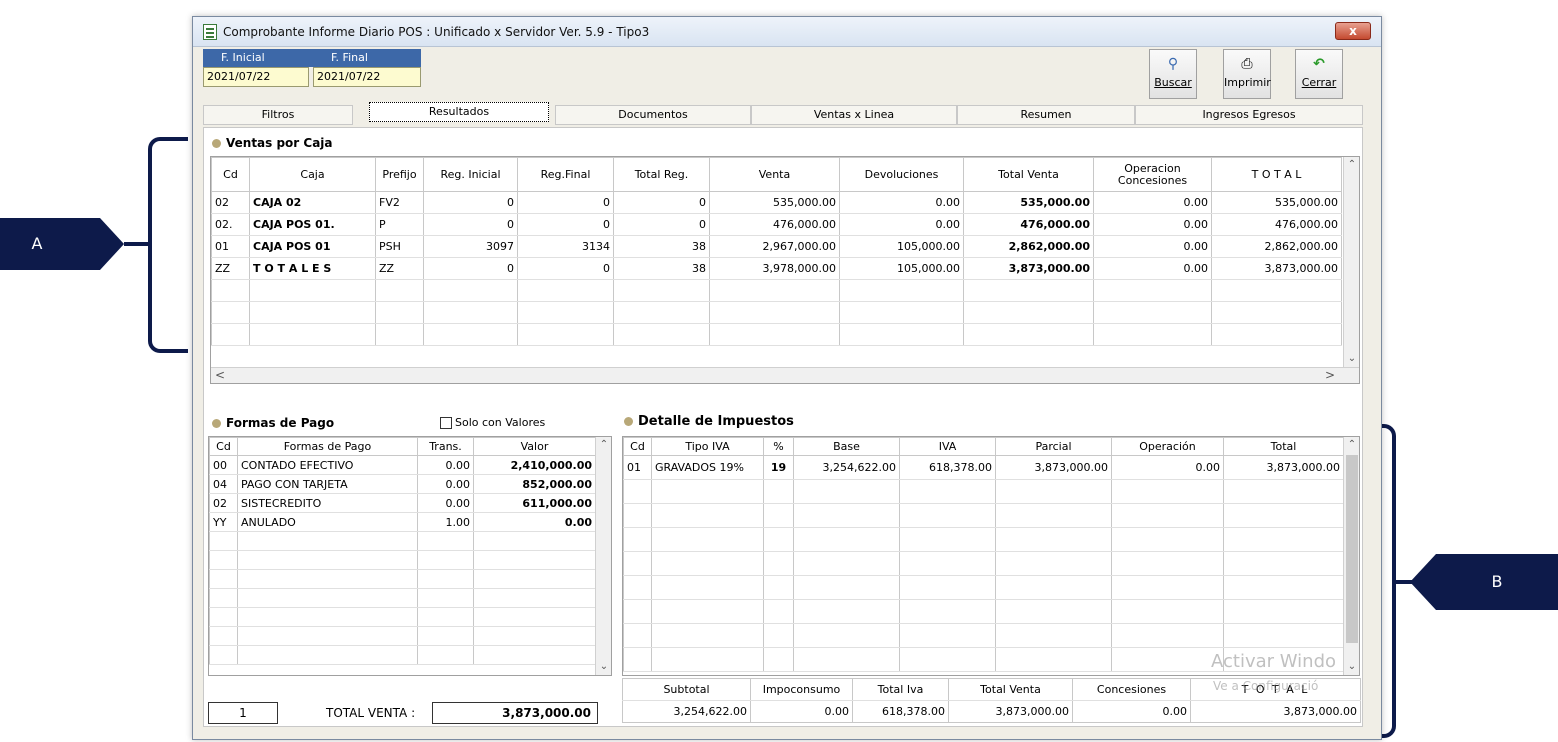 This screenshot has height=742, width=1558. What do you see at coordinates (1249, 115) in the screenshot?
I see `tab-ingresos-egresos: Ingresos Egresos` at bounding box center [1249, 115].